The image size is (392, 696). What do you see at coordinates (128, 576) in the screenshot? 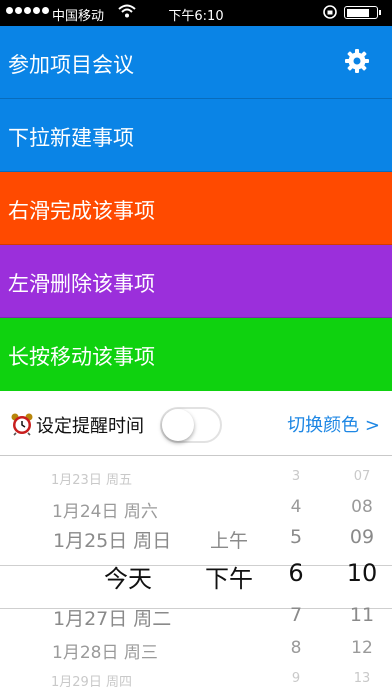
I see `picker-date-option: 今天` at bounding box center [128, 576].